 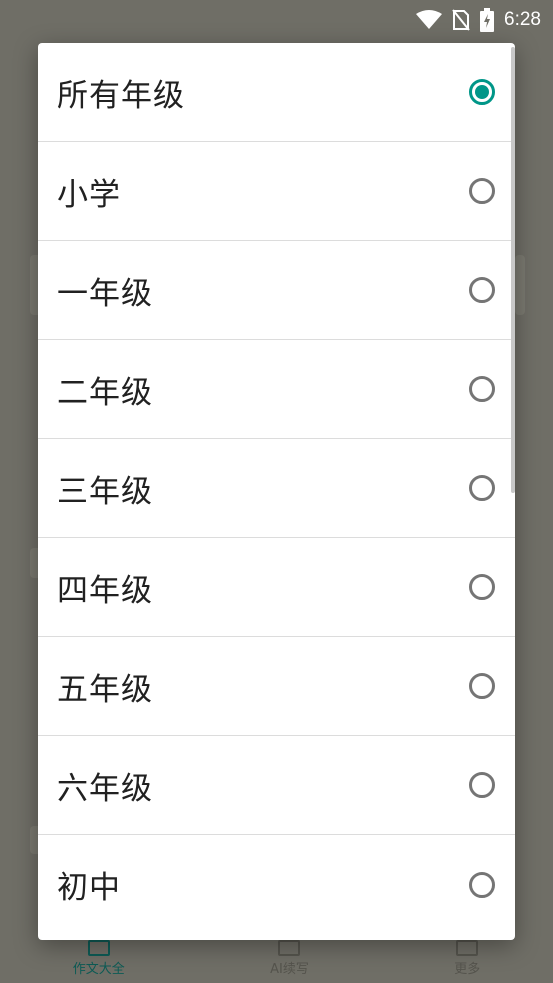 What do you see at coordinates (467, 969) in the screenshot?
I see `nav-label: 更多` at bounding box center [467, 969].